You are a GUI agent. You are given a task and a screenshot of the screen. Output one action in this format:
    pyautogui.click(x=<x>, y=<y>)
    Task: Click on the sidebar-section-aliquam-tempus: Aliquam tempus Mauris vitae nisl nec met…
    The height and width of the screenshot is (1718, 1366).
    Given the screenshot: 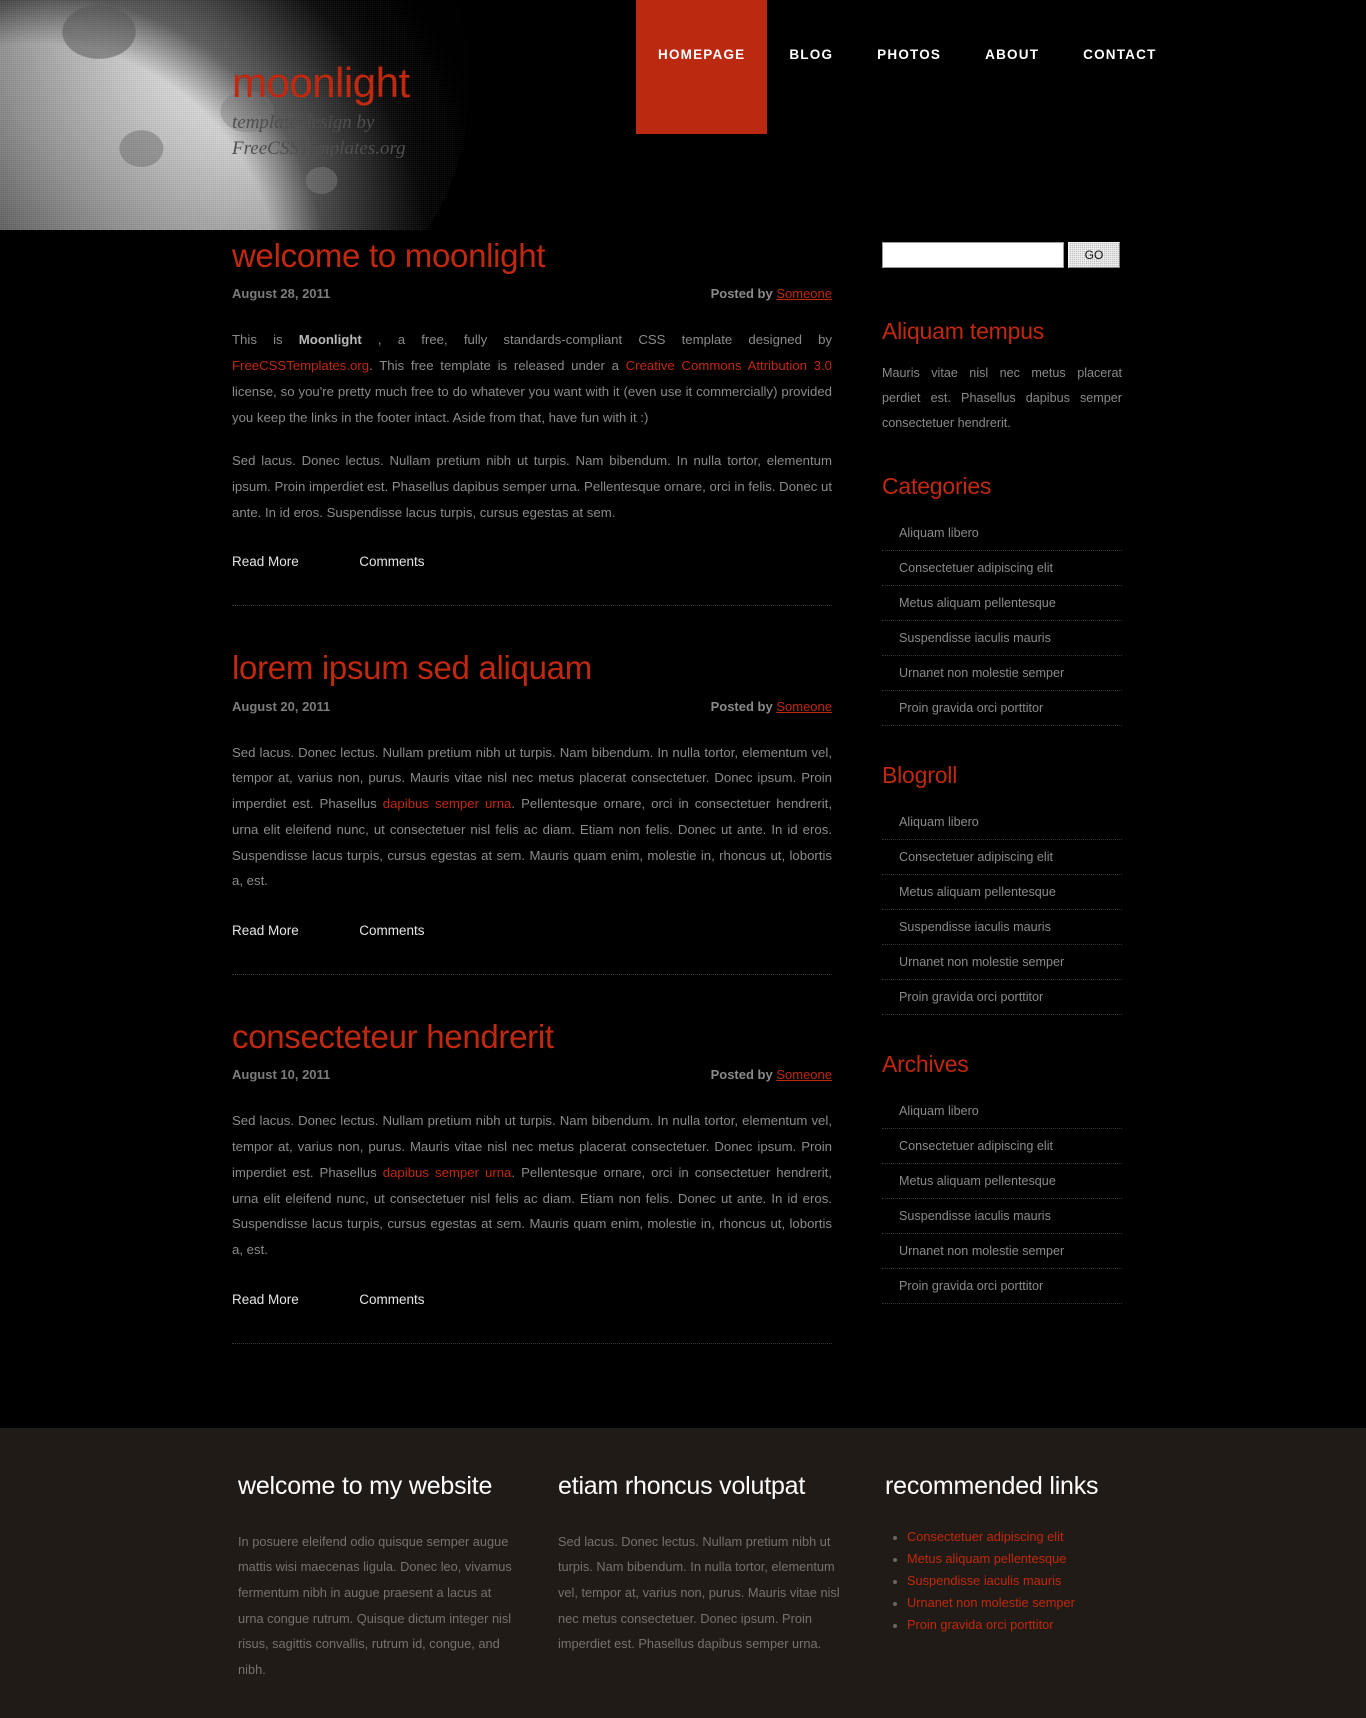 What is the action you would take?
    pyautogui.click(x=1002, y=377)
    